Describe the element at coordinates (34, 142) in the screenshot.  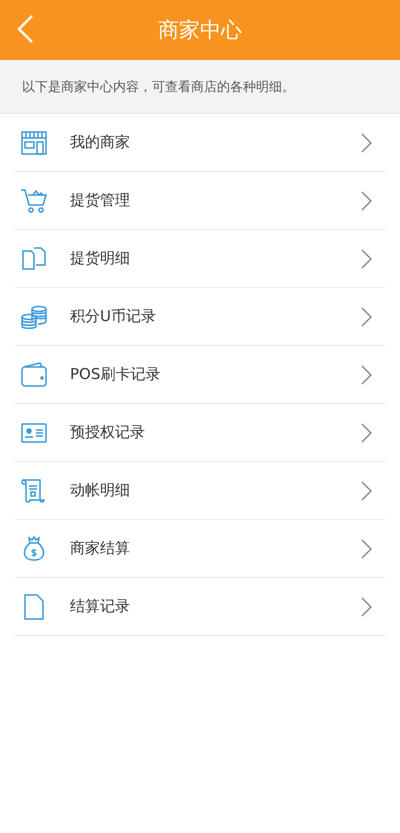
I see `shop-icon` at that location.